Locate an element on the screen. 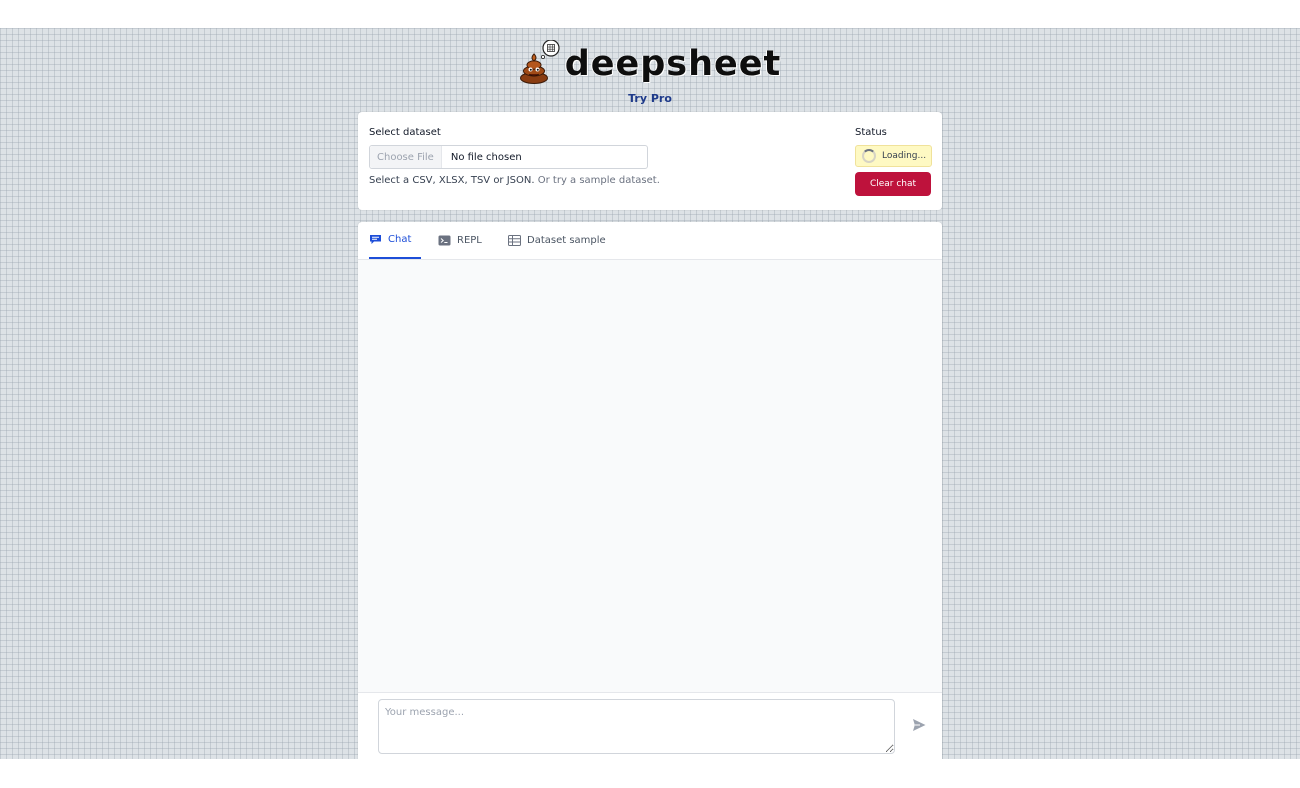 The width and height of the screenshot is (1300, 788). poop-logo-icon is located at coordinates (541, 61).